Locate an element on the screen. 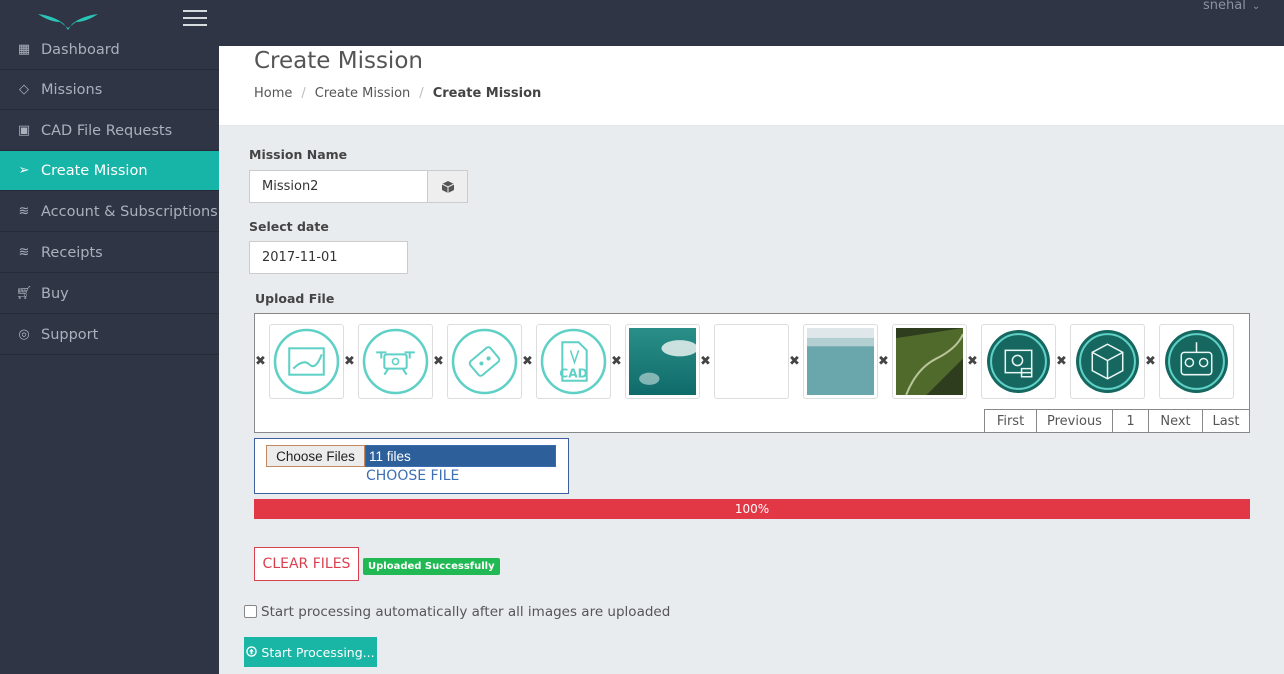  choose-file-link: CHOOSE FILE is located at coordinates (412, 476).